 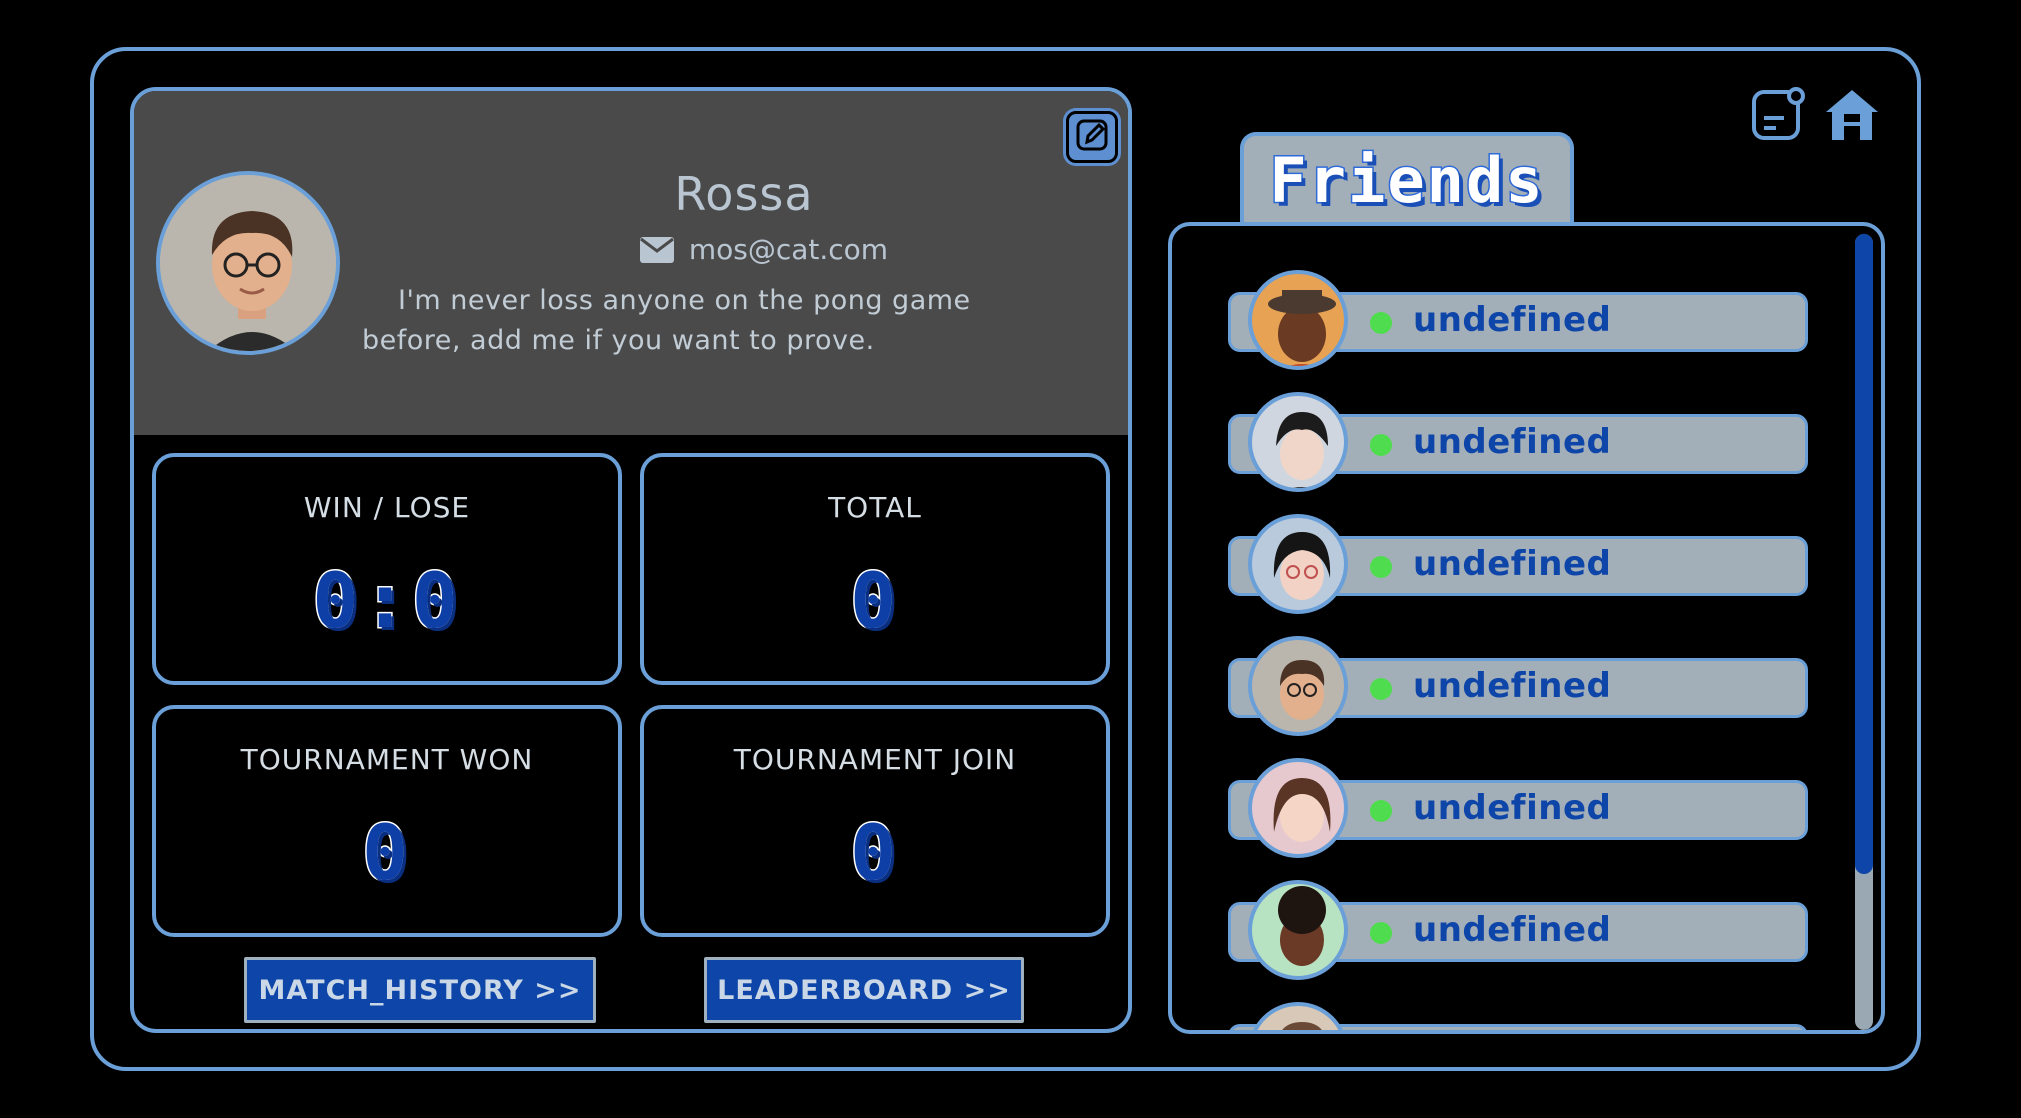 I want to click on friends-tab: Friends, so click(x=1407, y=178).